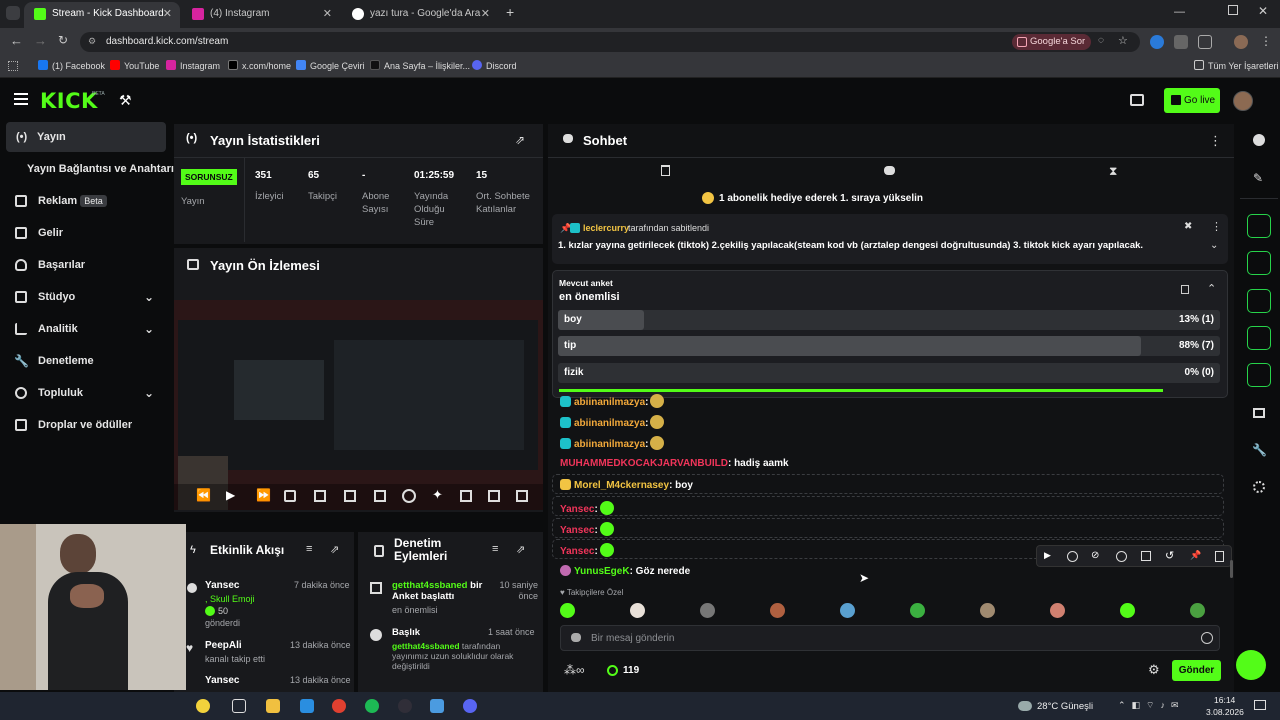 The height and width of the screenshot is (720, 1280). What do you see at coordinates (1259, 226) in the screenshot?
I see `qr-scan-button` at bounding box center [1259, 226].